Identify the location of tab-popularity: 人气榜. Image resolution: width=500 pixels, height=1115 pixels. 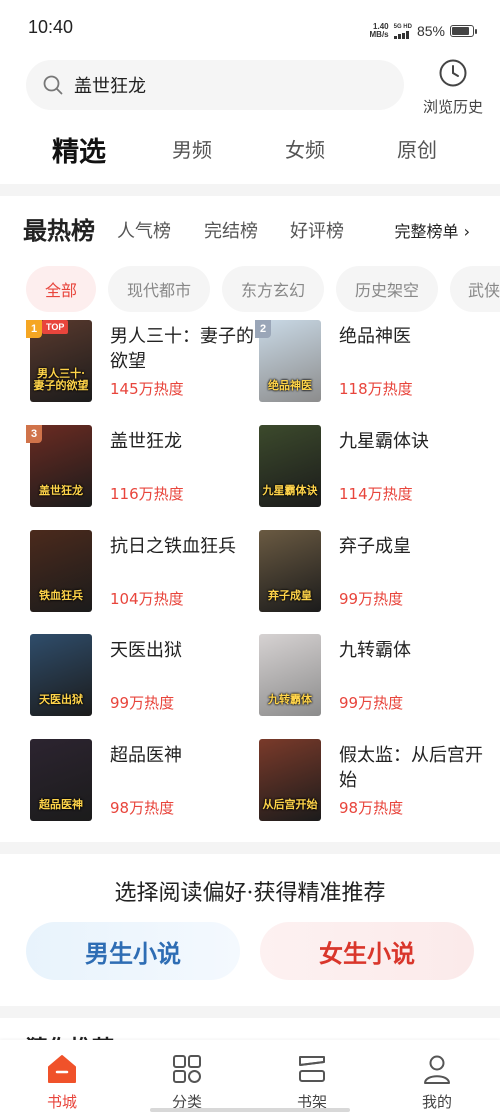
(144, 230).